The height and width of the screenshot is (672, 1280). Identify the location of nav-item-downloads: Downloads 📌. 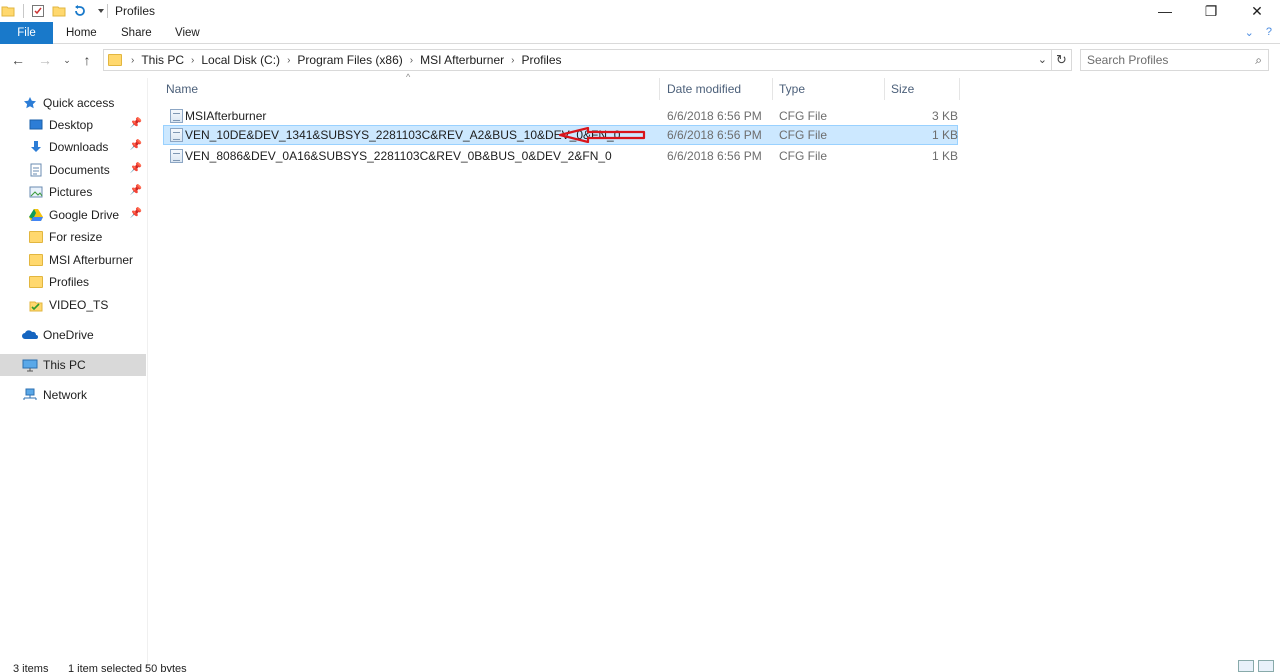
(73, 147).